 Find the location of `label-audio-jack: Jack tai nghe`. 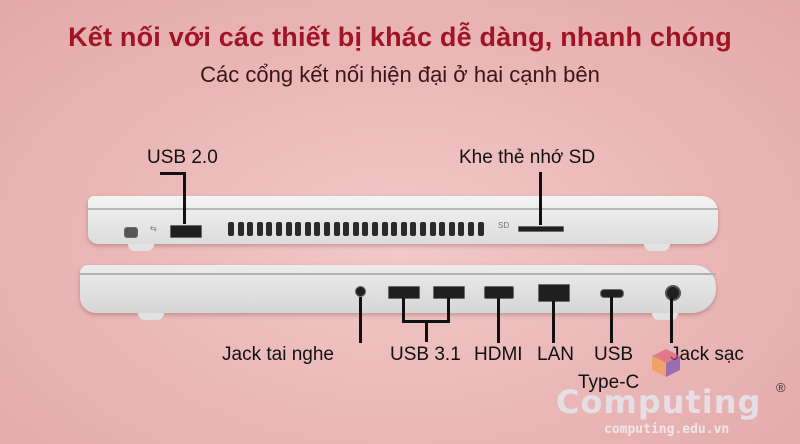

label-audio-jack: Jack tai nghe is located at coordinates (278, 354).